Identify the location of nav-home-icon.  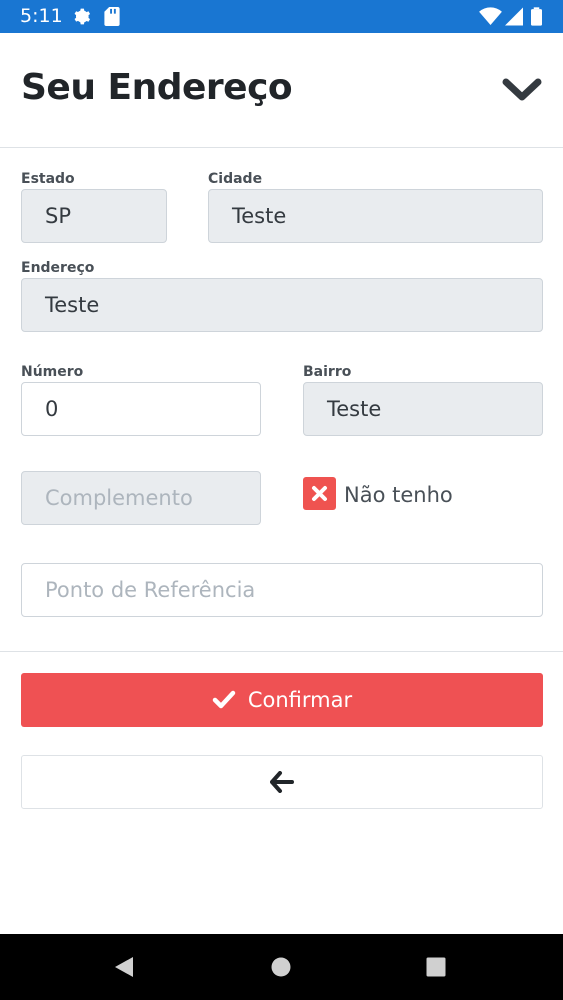
(281, 967).